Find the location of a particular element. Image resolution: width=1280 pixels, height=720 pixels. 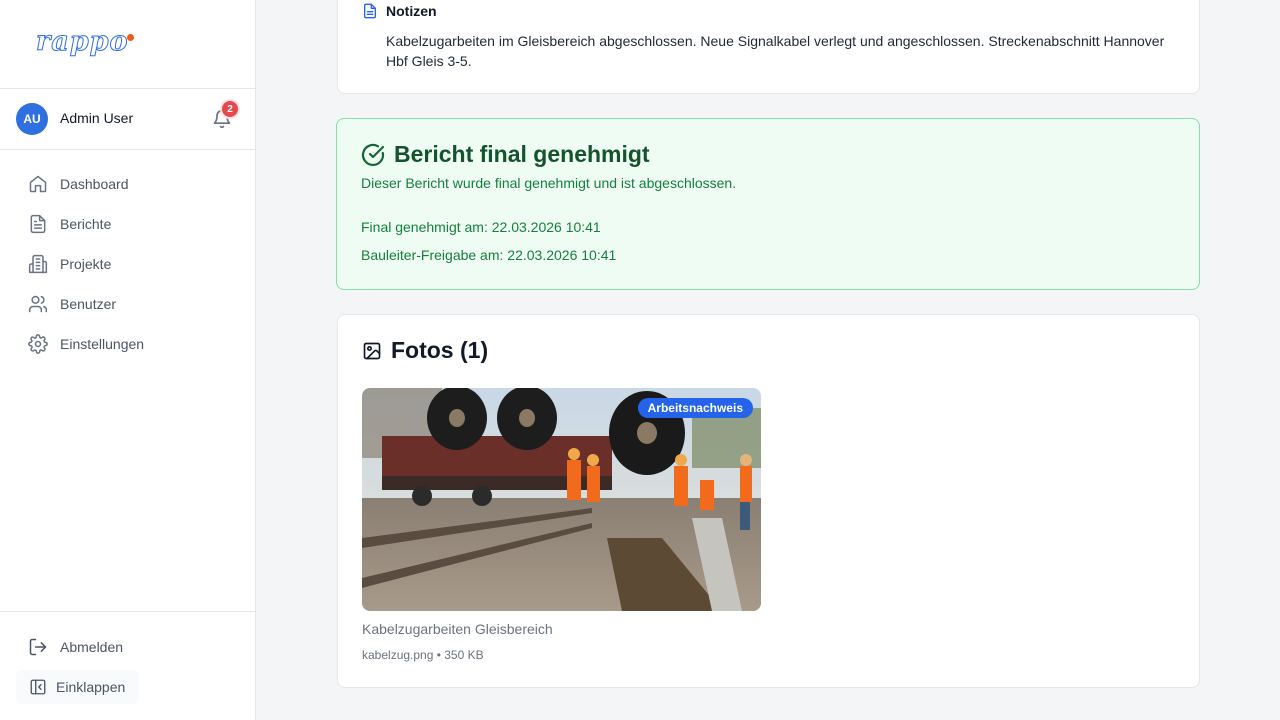

collapse-label: Einklappen is located at coordinates (91, 687).